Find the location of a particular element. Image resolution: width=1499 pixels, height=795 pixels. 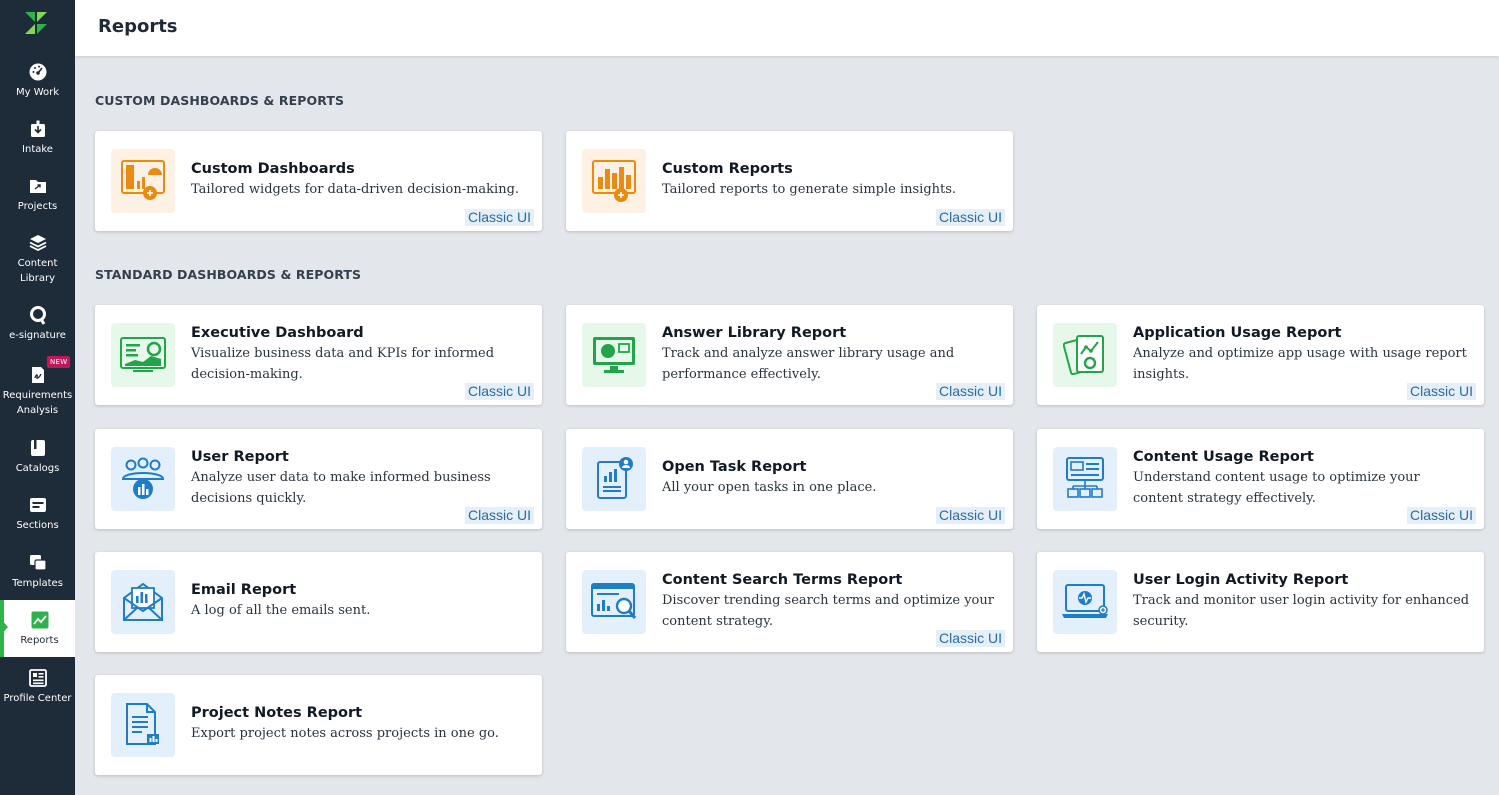

nav-content-library: Content Library is located at coordinates (37, 259).